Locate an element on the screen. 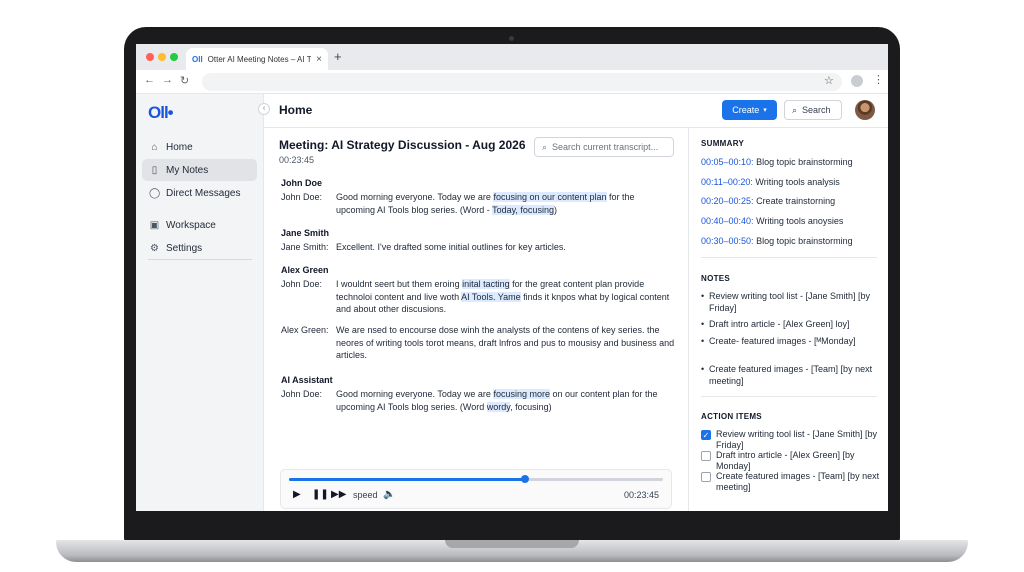  playback-time: 00:23:45 is located at coordinates (642, 495).